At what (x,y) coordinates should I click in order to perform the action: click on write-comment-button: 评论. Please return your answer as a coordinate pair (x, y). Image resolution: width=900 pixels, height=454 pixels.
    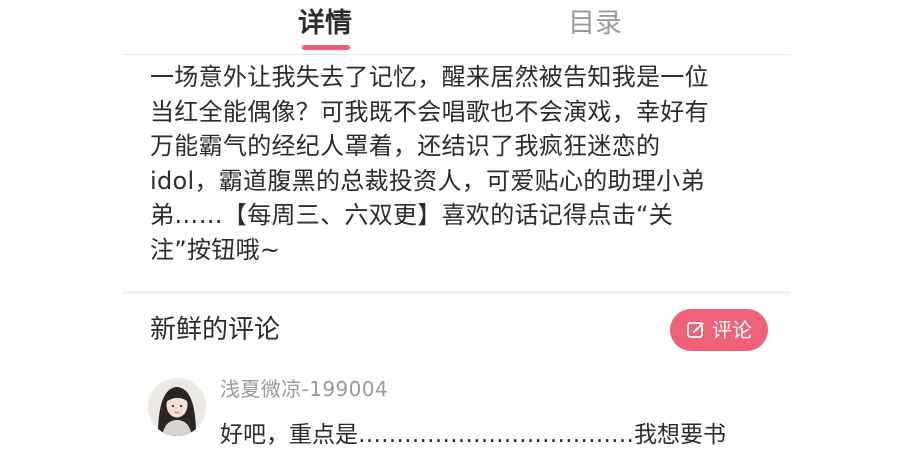
    Looking at the image, I should click on (719, 330).